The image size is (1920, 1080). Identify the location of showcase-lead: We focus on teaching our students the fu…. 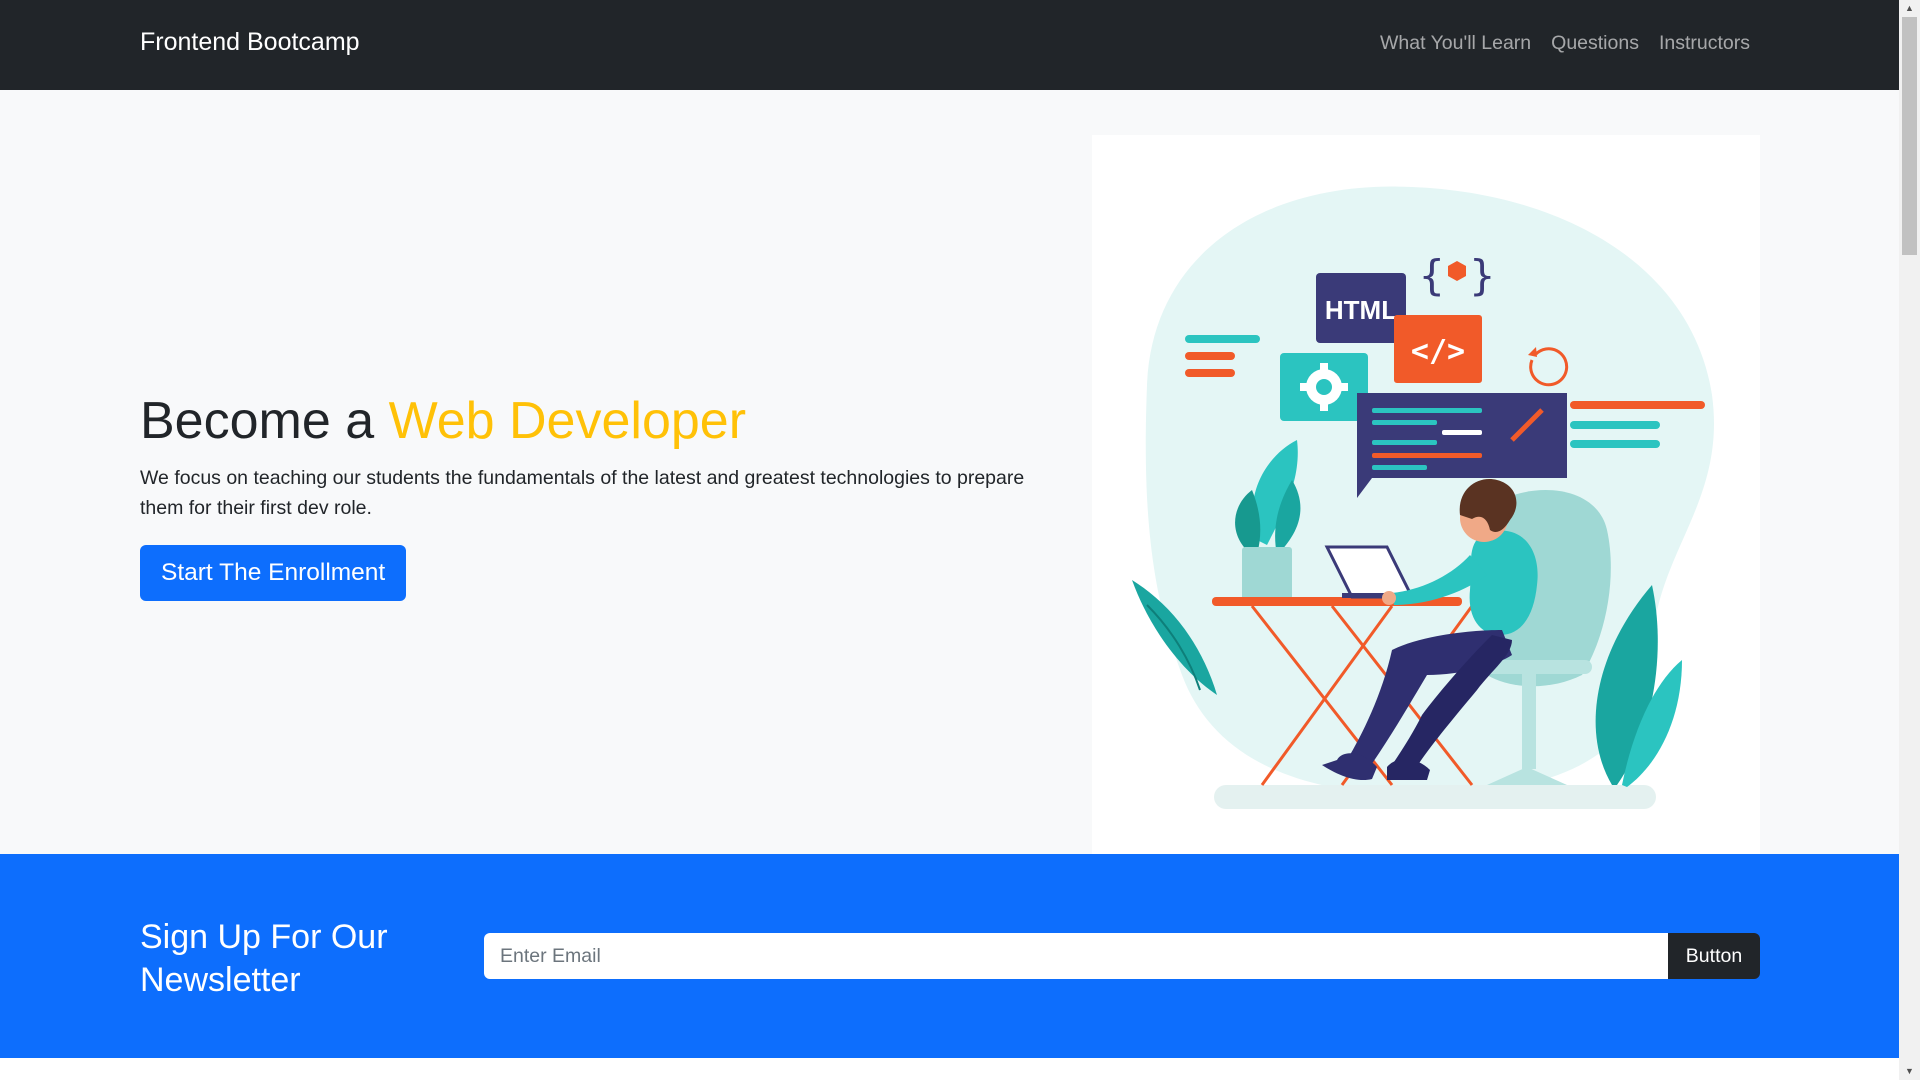
(582, 493).